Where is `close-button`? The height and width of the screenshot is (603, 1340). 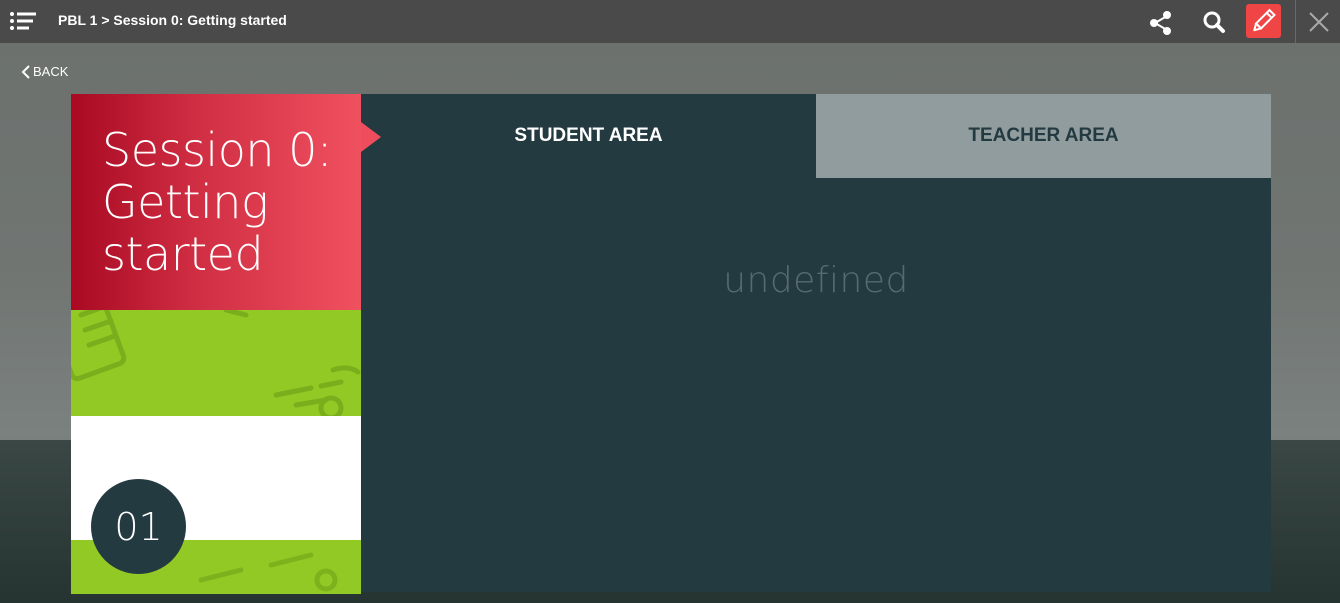 close-button is located at coordinates (1319, 22).